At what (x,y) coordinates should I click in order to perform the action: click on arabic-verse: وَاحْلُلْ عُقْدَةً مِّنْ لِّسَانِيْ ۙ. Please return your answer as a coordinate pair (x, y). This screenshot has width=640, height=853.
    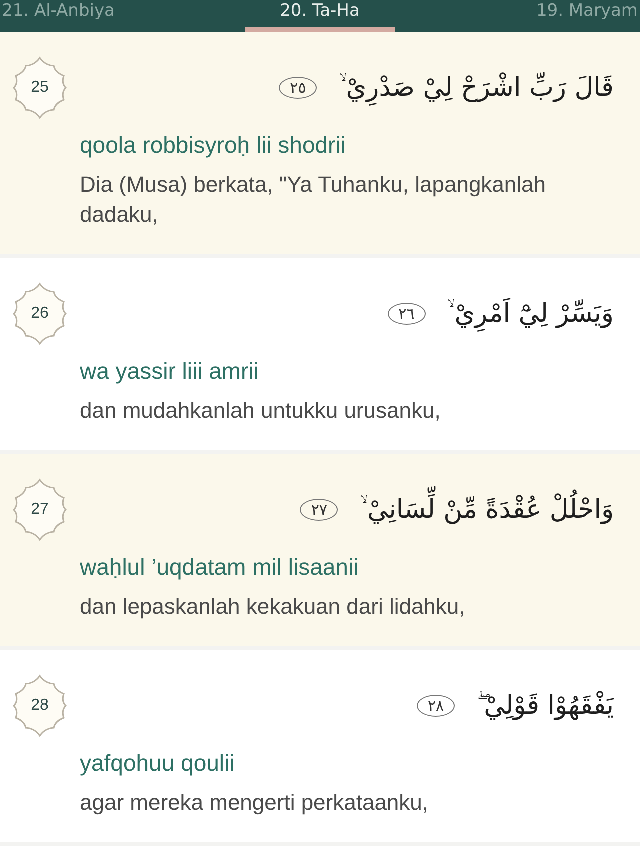
    Looking at the image, I should click on (487, 510).